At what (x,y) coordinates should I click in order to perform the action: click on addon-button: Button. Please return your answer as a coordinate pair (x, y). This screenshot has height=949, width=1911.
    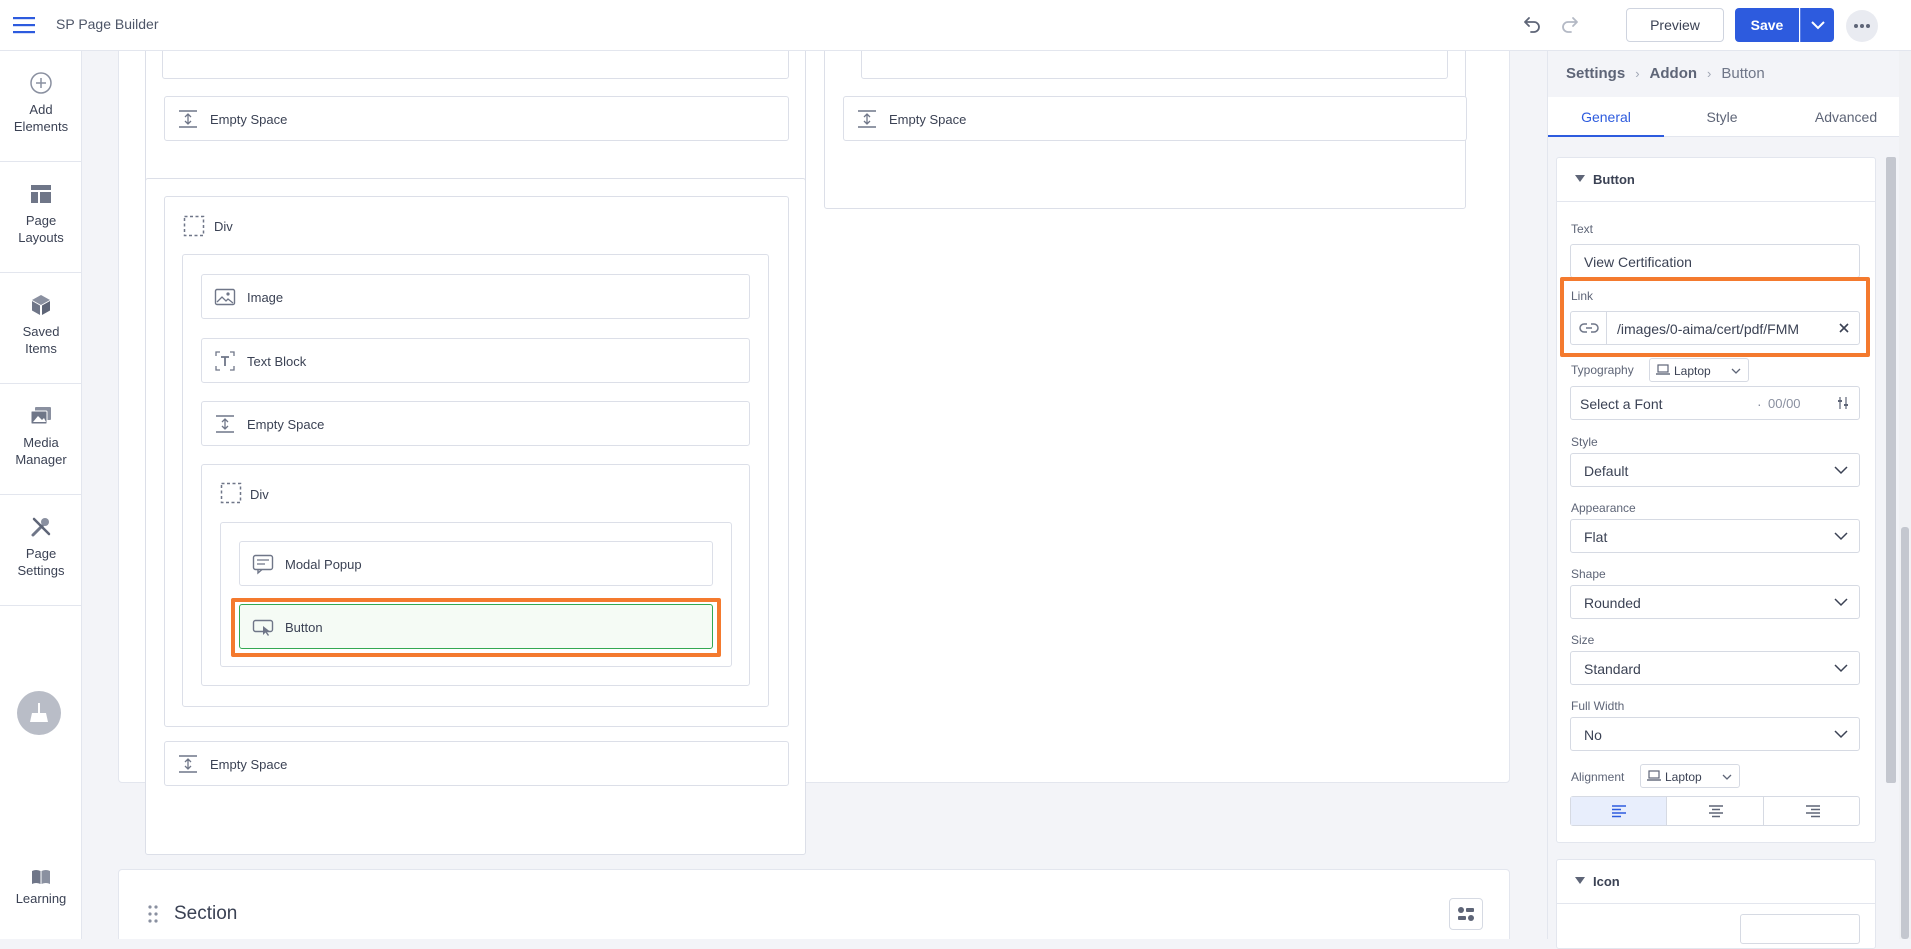
    Looking at the image, I should click on (476, 626).